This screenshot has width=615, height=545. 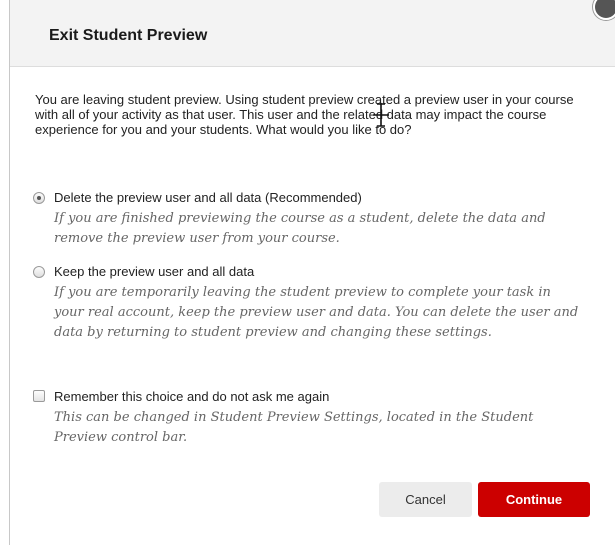 What do you see at coordinates (39, 396) in the screenshot?
I see `remember-choice-checkbox` at bounding box center [39, 396].